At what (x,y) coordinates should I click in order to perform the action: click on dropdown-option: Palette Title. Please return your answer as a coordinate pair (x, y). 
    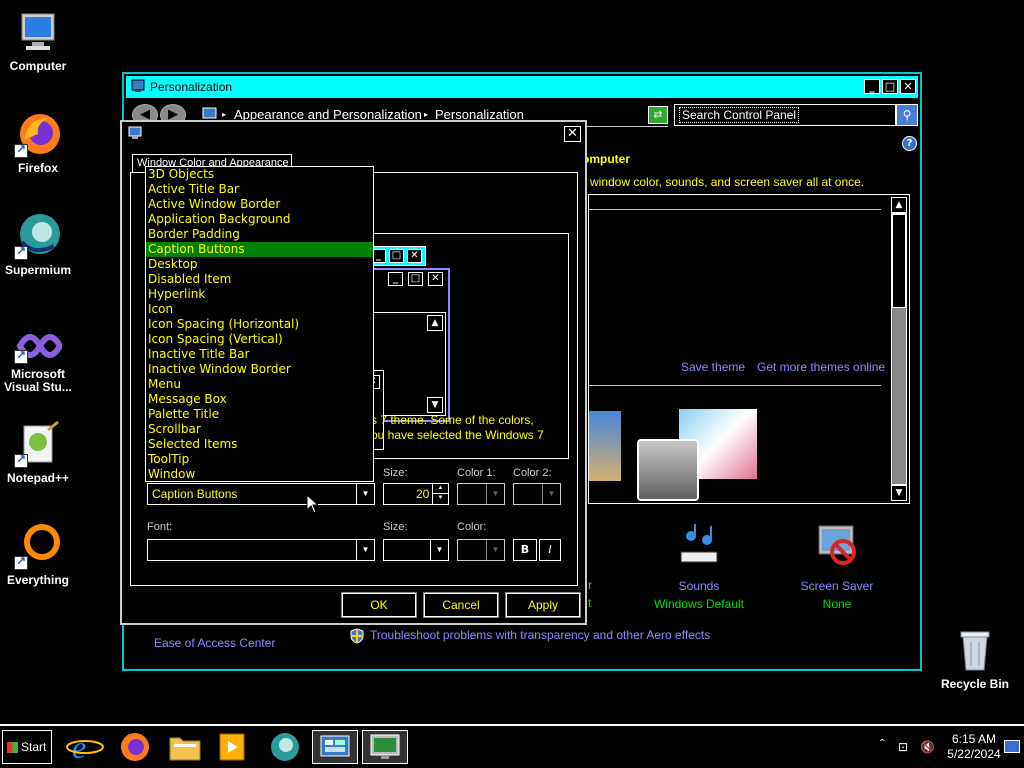
    Looking at the image, I should click on (259, 414).